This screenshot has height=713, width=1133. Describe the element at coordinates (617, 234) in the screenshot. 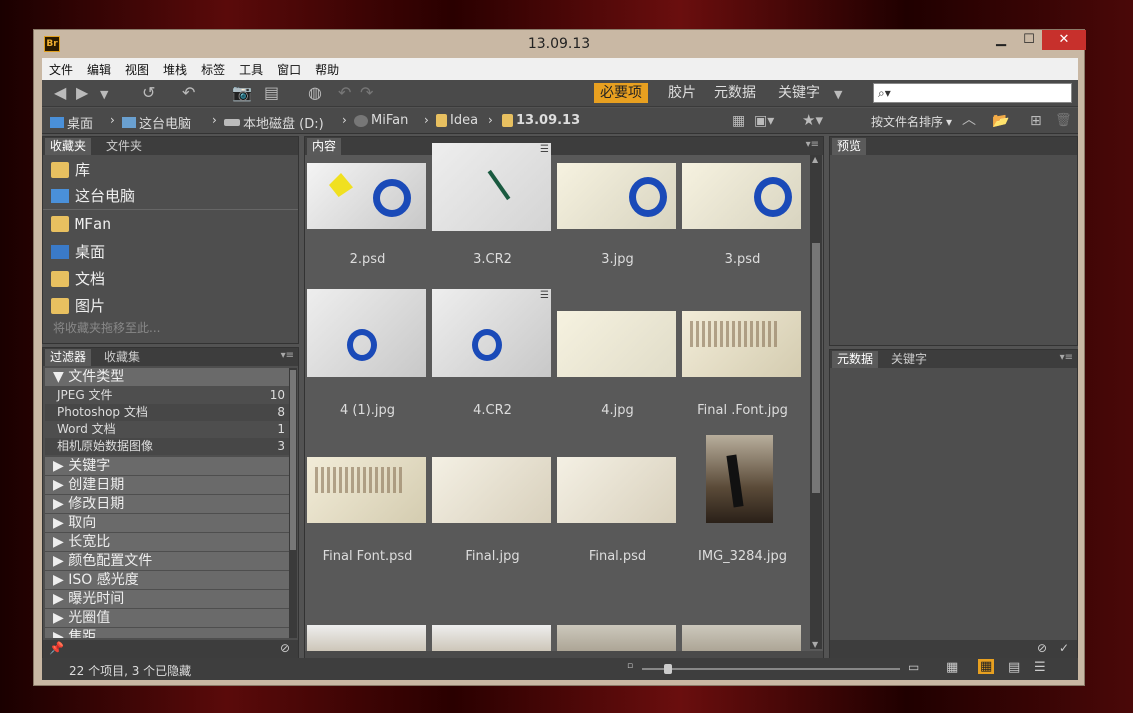

I see `thumbnail-3-jpg: 3.jpg` at that location.